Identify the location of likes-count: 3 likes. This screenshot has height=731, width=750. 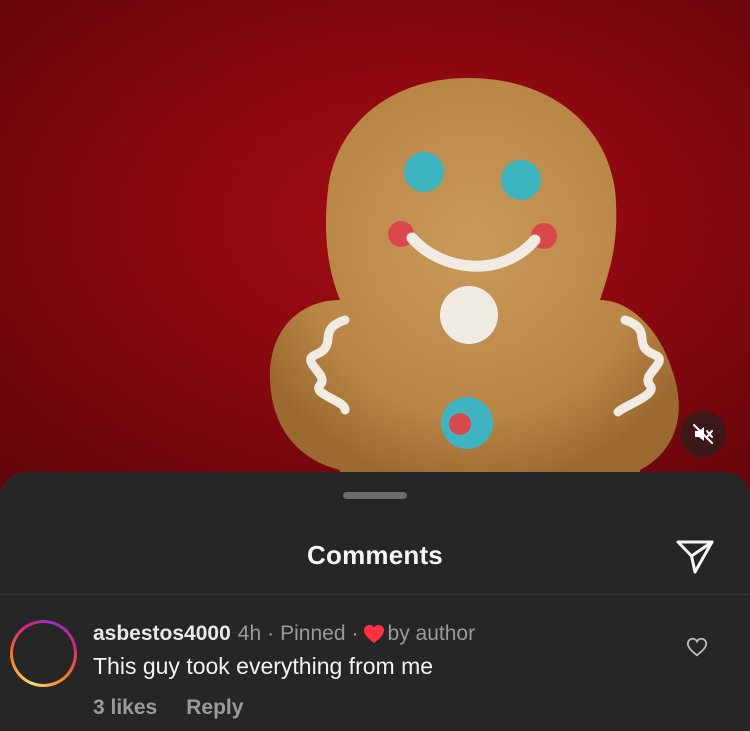
(125, 708).